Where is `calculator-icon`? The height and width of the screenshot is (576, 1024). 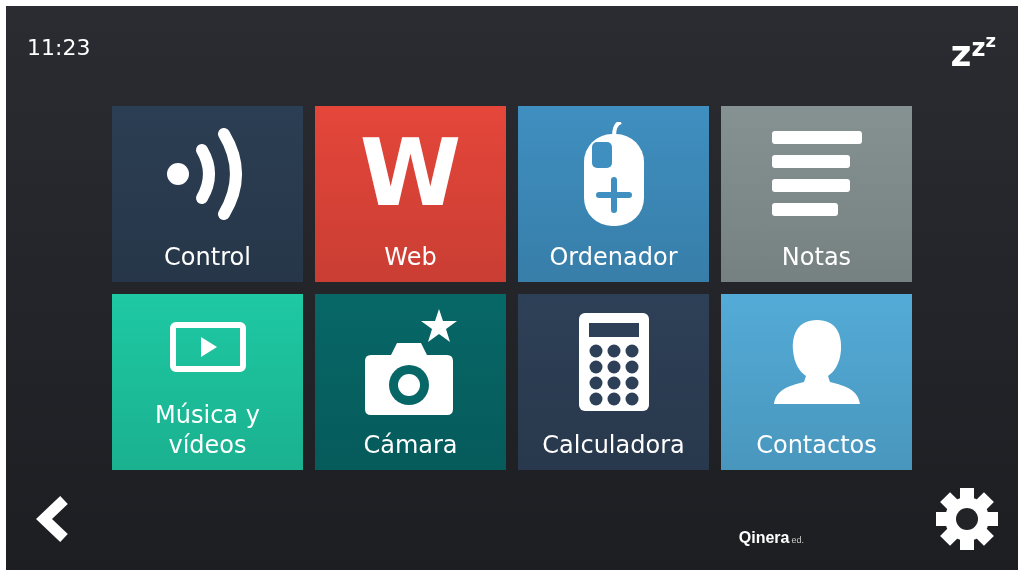
calculator-icon is located at coordinates (613, 362).